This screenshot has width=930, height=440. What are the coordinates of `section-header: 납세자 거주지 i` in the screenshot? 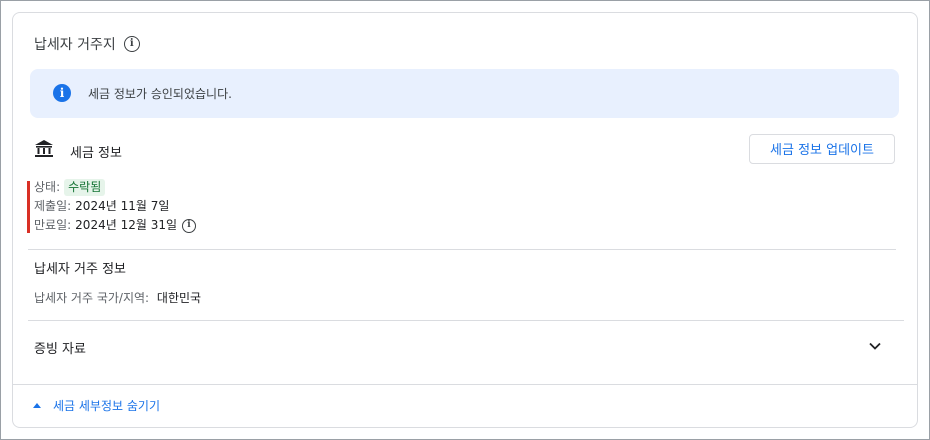 It's located at (87, 44).